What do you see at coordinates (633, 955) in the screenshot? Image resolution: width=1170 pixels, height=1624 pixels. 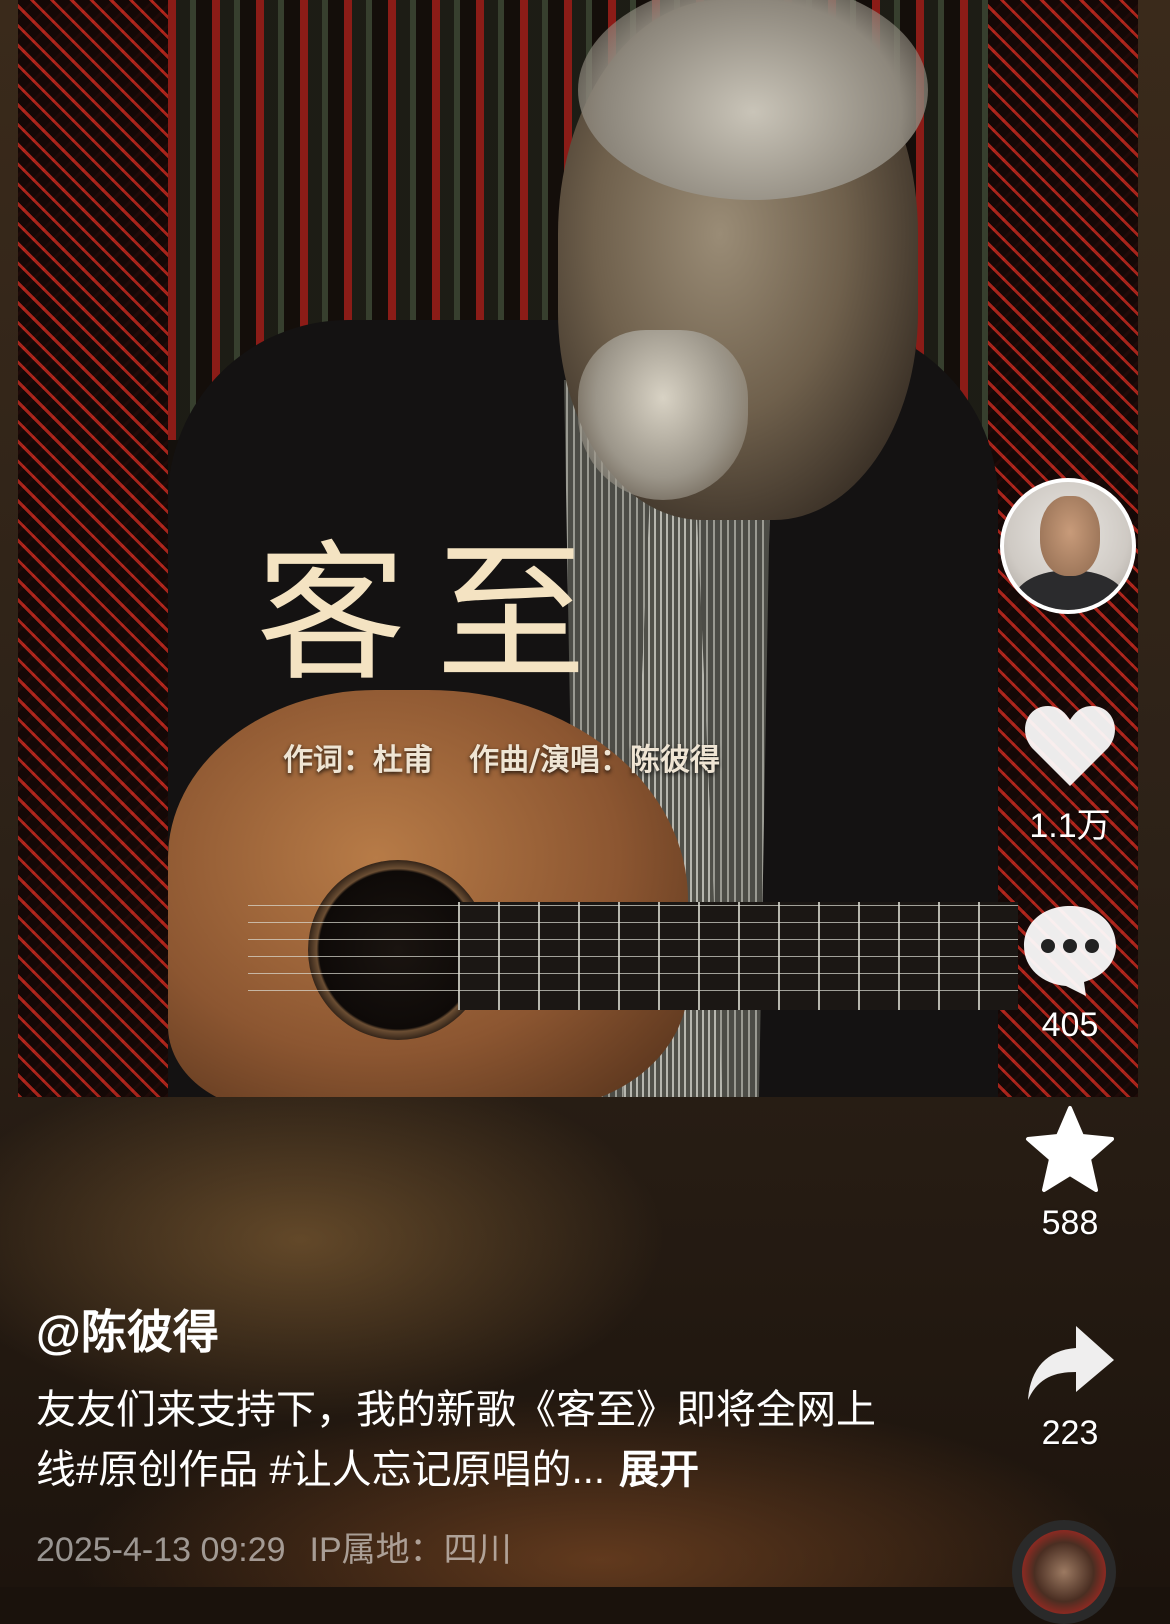 I see `guitar-strings` at bounding box center [633, 955].